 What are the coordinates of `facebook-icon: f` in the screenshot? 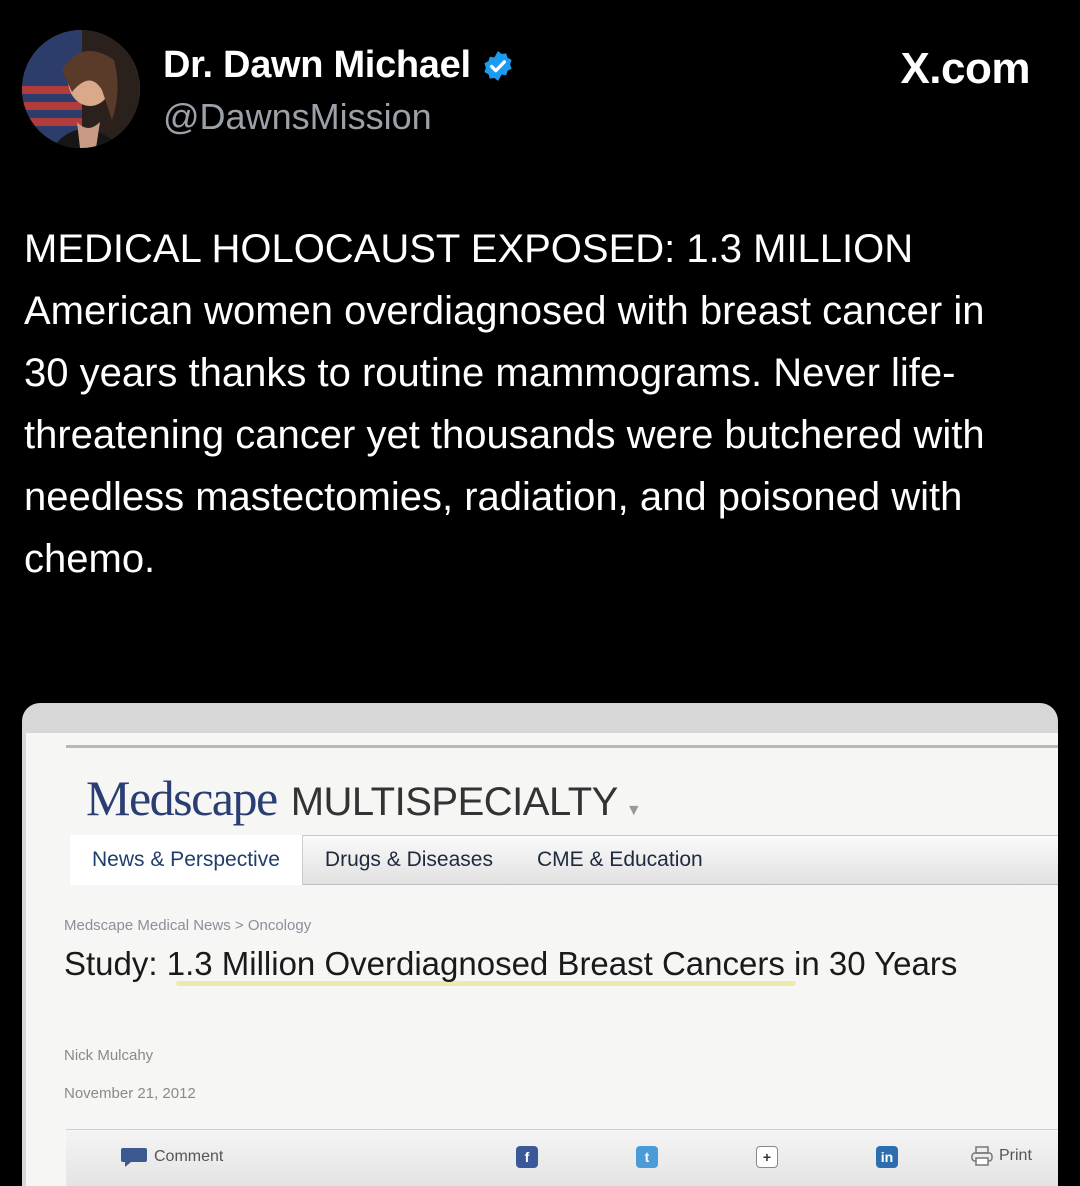 It's located at (527, 1157).